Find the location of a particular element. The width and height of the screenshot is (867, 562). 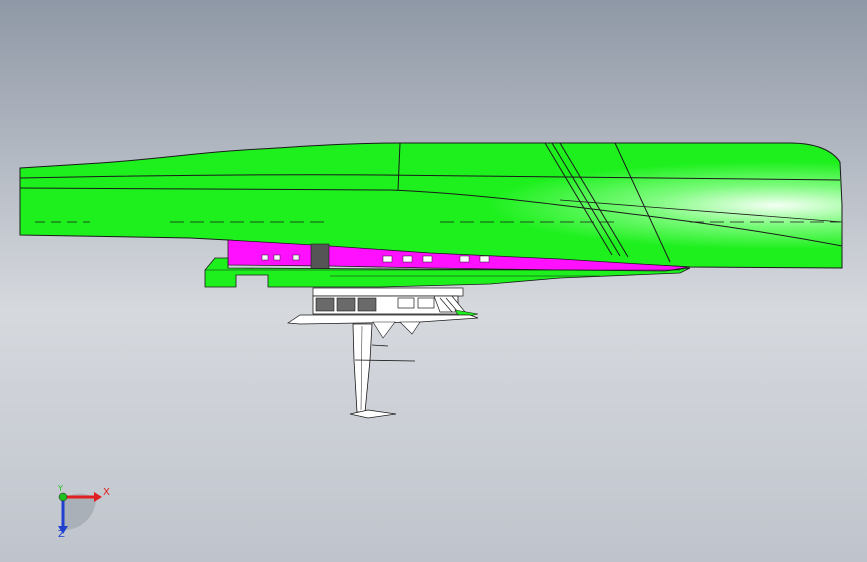

axis-x-label: X is located at coordinates (106, 492).